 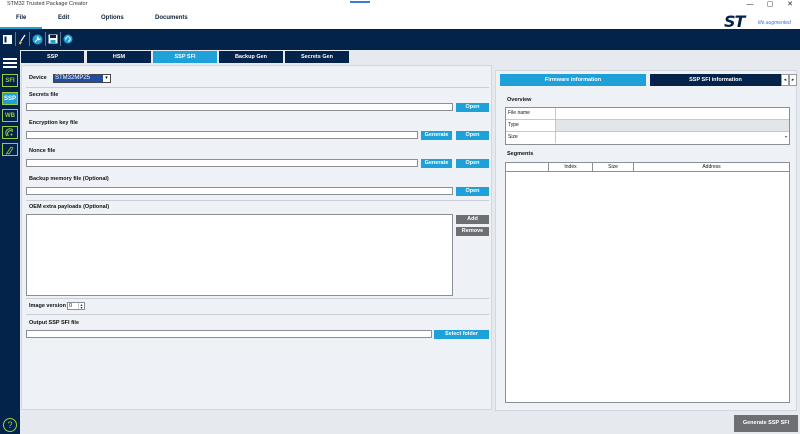 What do you see at coordinates (10, 149) in the screenshot?
I see `sidebar-item-b-icon` at bounding box center [10, 149].